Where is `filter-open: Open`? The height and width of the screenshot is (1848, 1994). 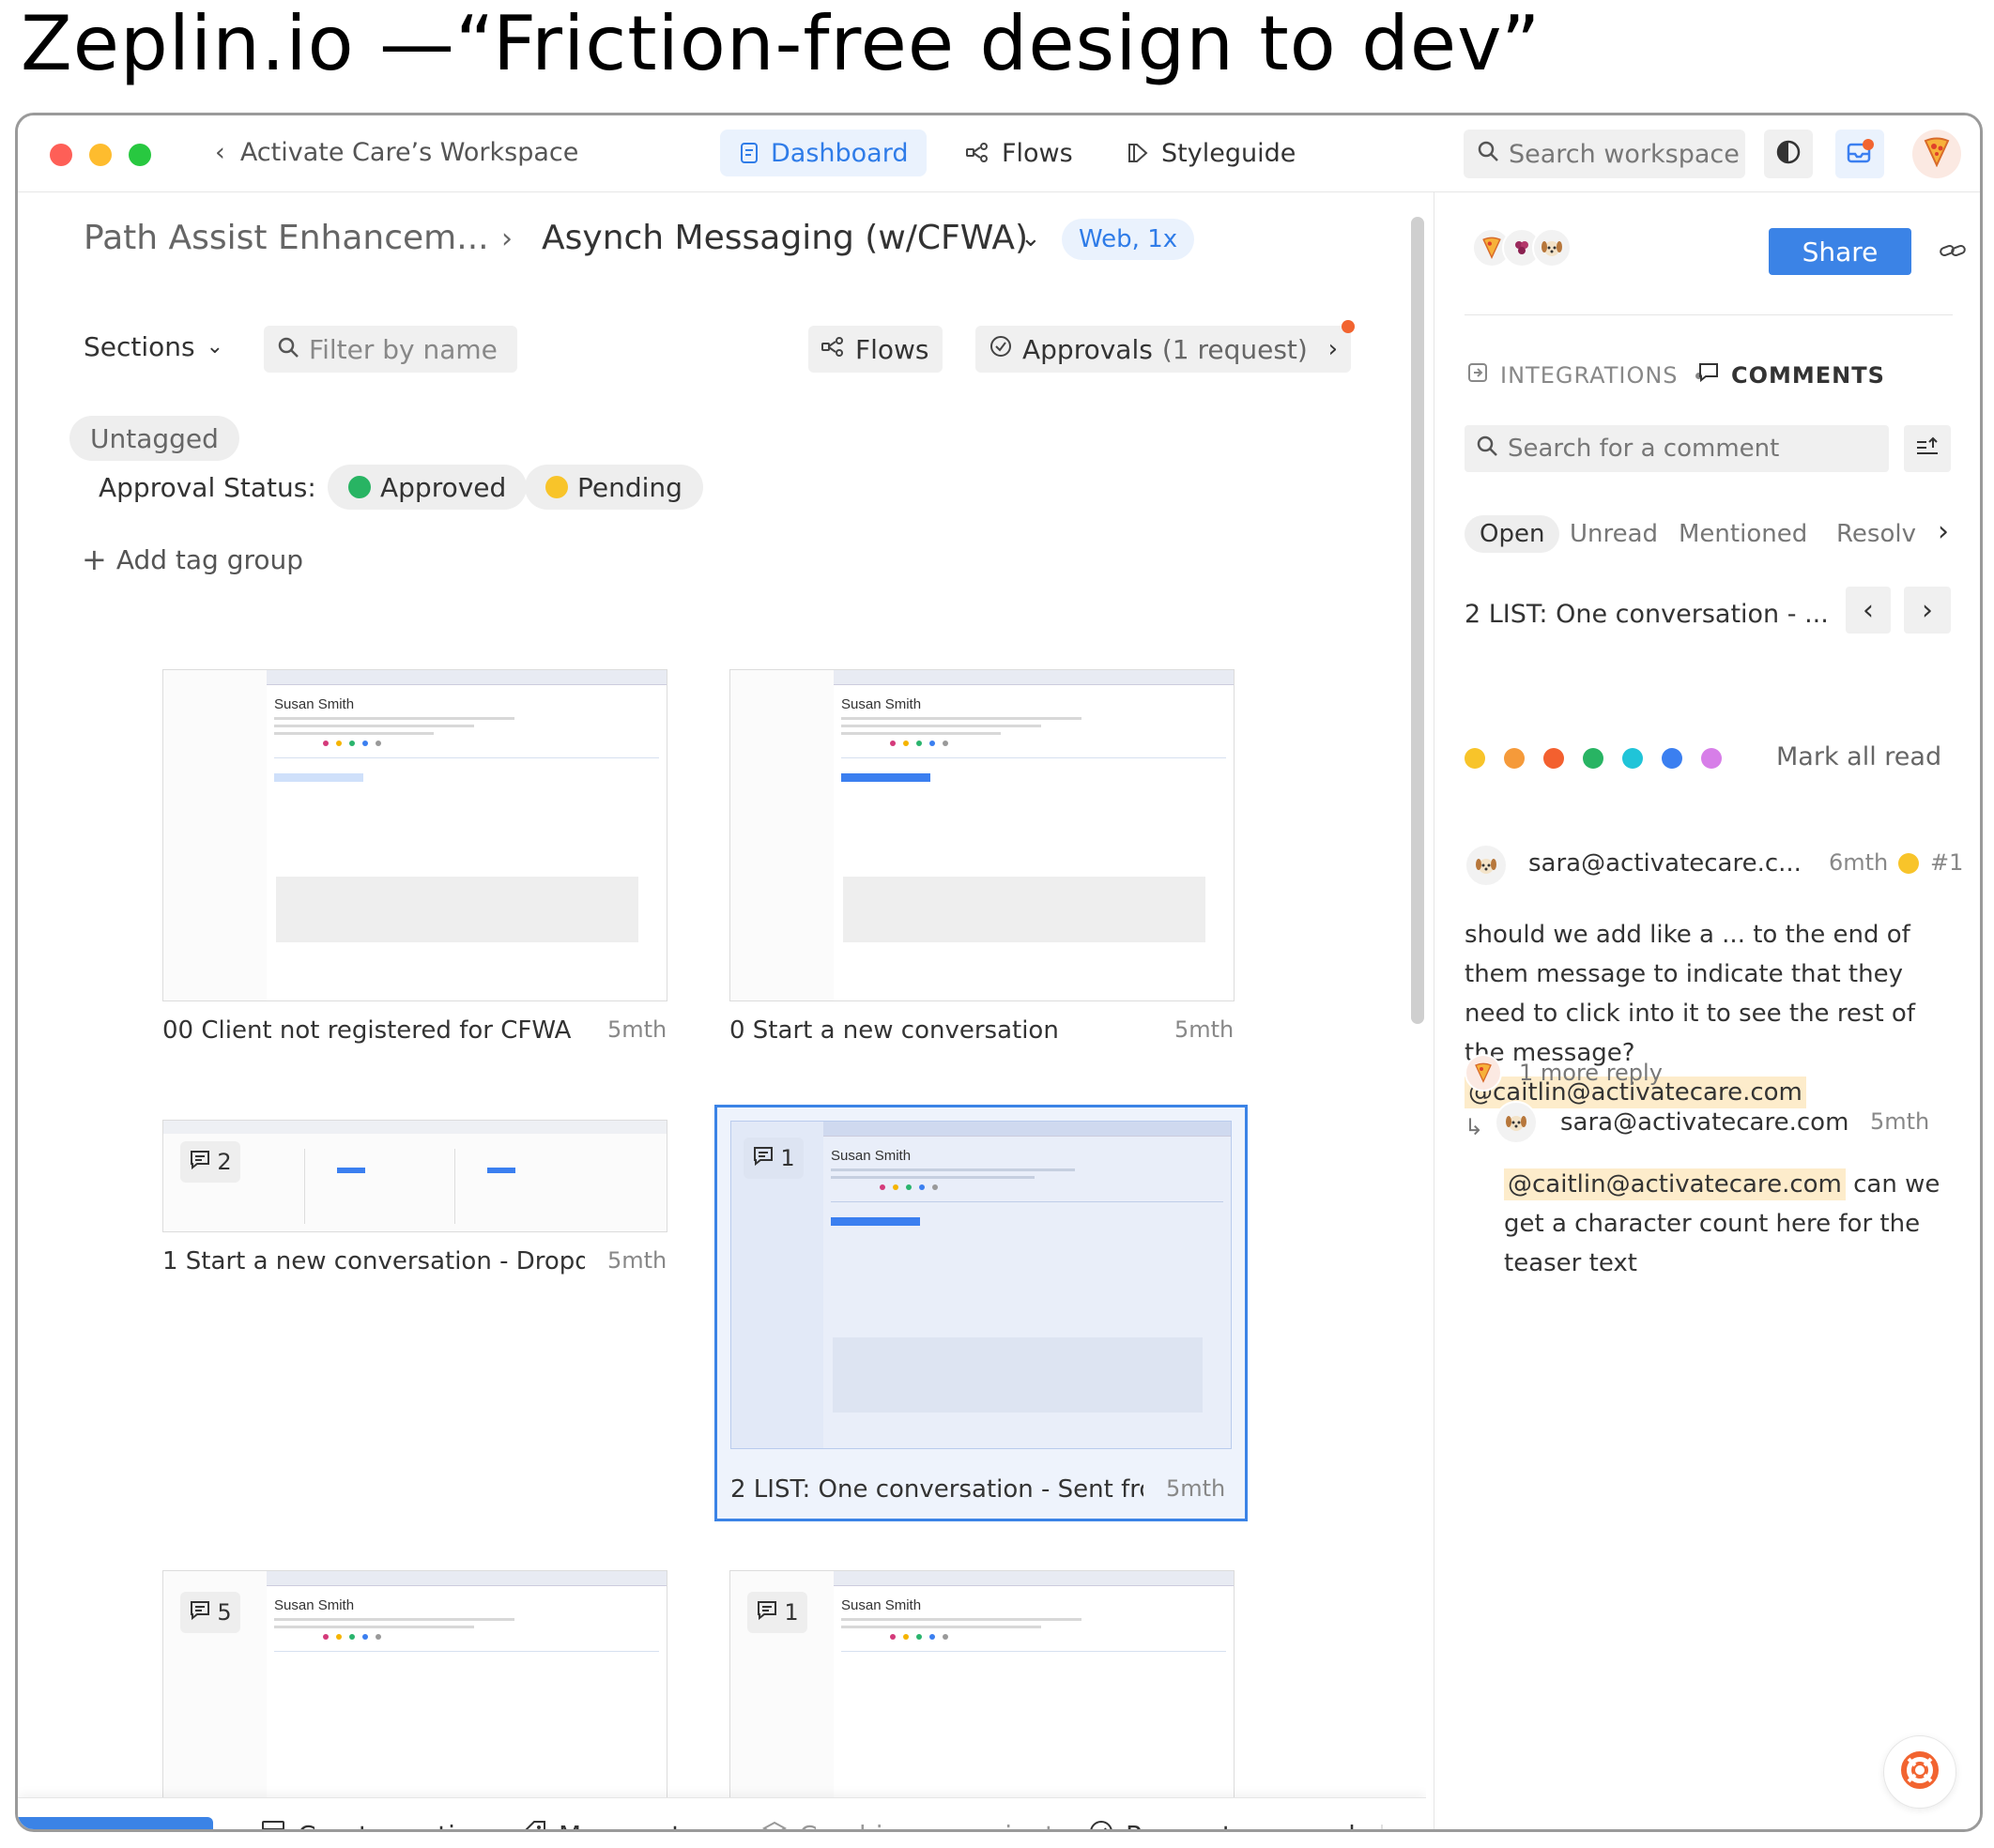
filter-open: Open is located at coordinates (1513, 534).